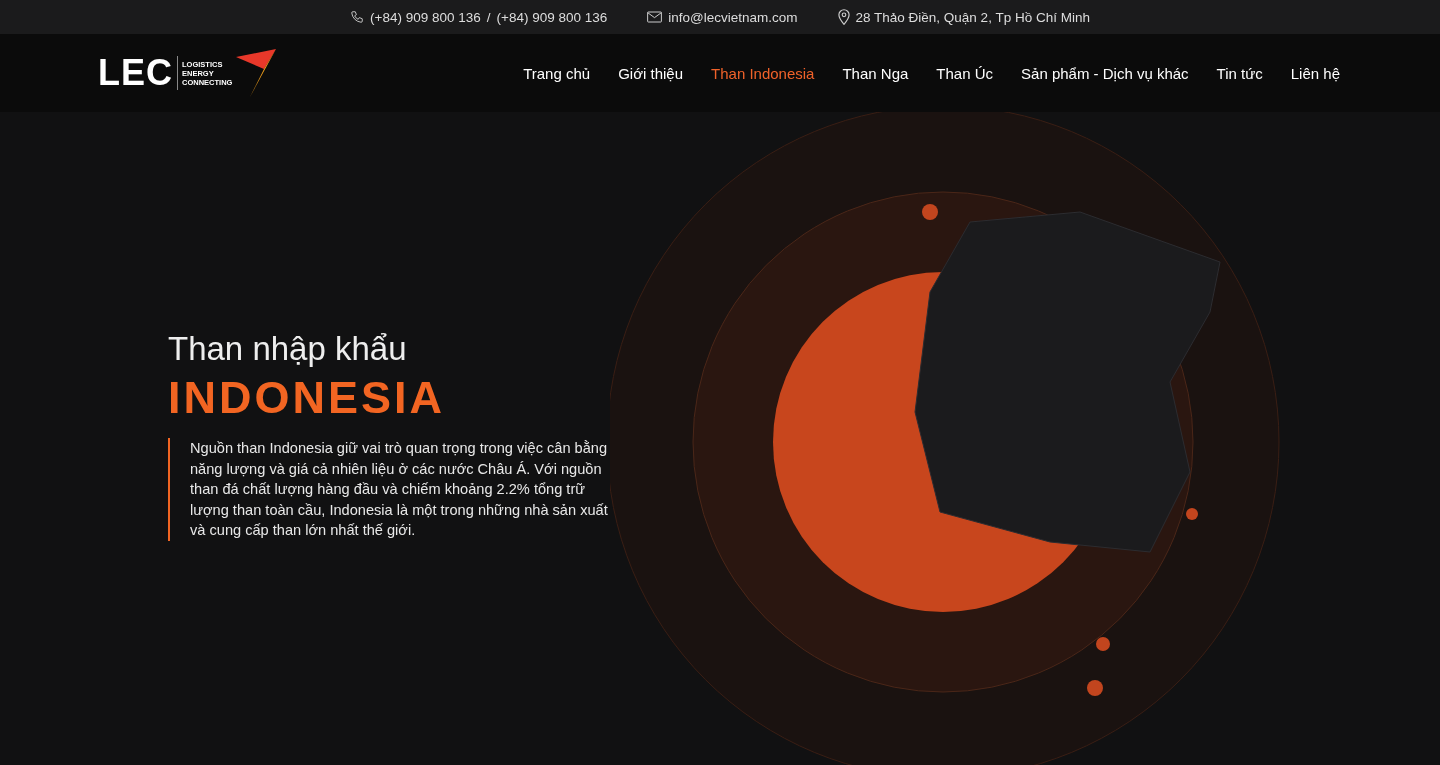 The image size is (1440, 765). What do you see at coordinates (288, 349) in the screenshot?
I see `hero-subtitle: Than nhập khẩu` at bounding box center [288, 349].